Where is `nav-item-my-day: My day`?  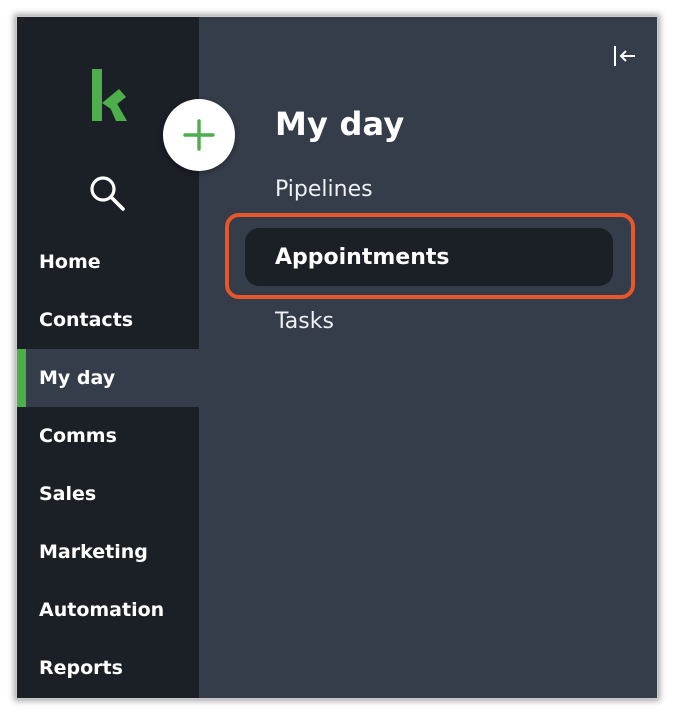
nav-item-my-day: My day is located at coordinates (108, 378).